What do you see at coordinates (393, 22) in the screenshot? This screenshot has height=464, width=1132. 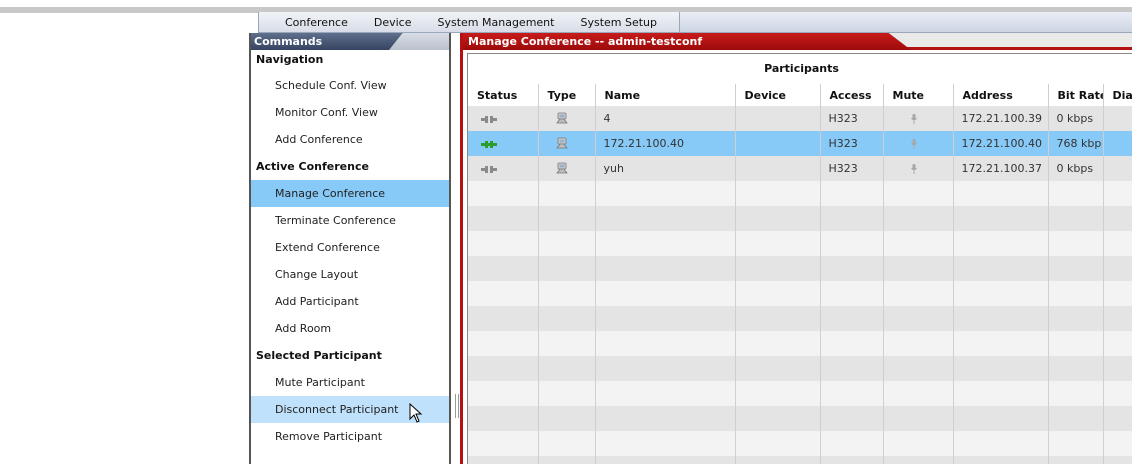 I see `menu-device: Device` at bounding box center [393, 22].